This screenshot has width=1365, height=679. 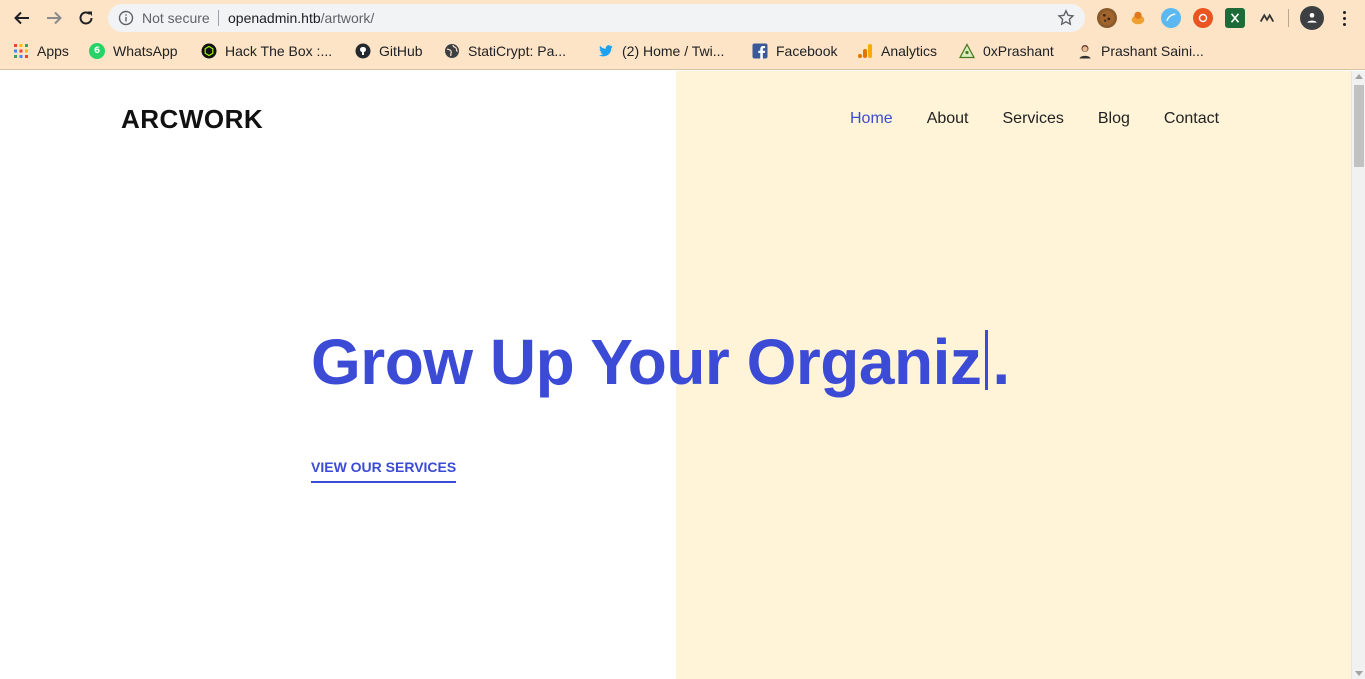 What do you see at coordinates (760, 51) in the screenshot?
I see `facebook-icon` at bounding box center [760, 51].